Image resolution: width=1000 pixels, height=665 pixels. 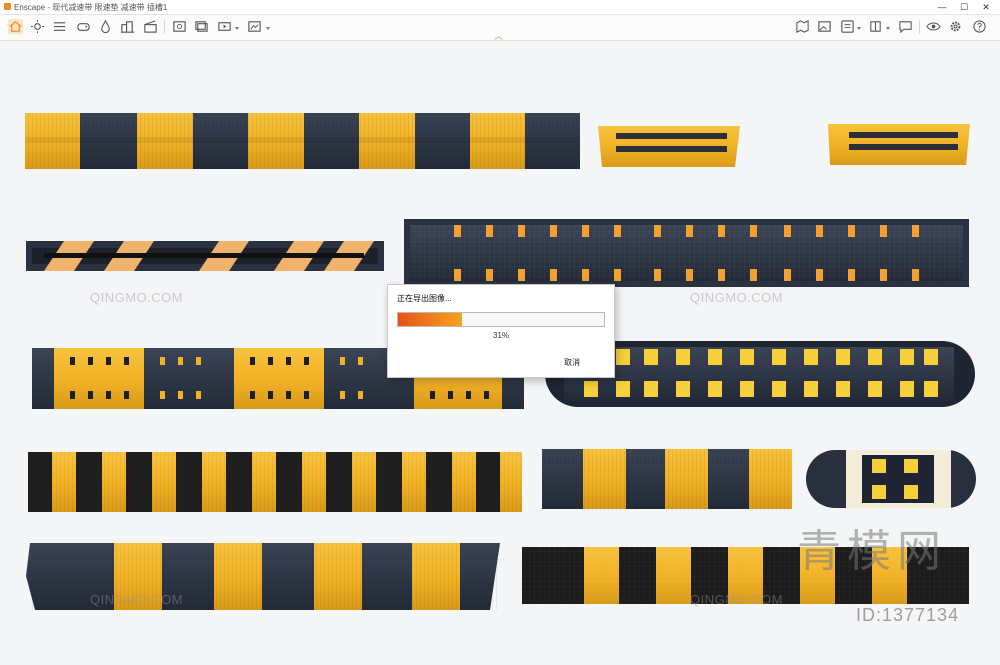 What do you see at coordinates (875, 26) in the screenshot?
I see `book-icon` at bounding box center [875, 26].